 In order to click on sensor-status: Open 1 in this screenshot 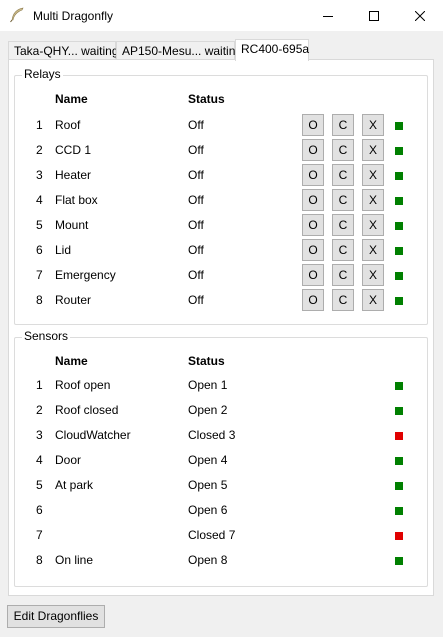, I will do `click(208, 385)`.